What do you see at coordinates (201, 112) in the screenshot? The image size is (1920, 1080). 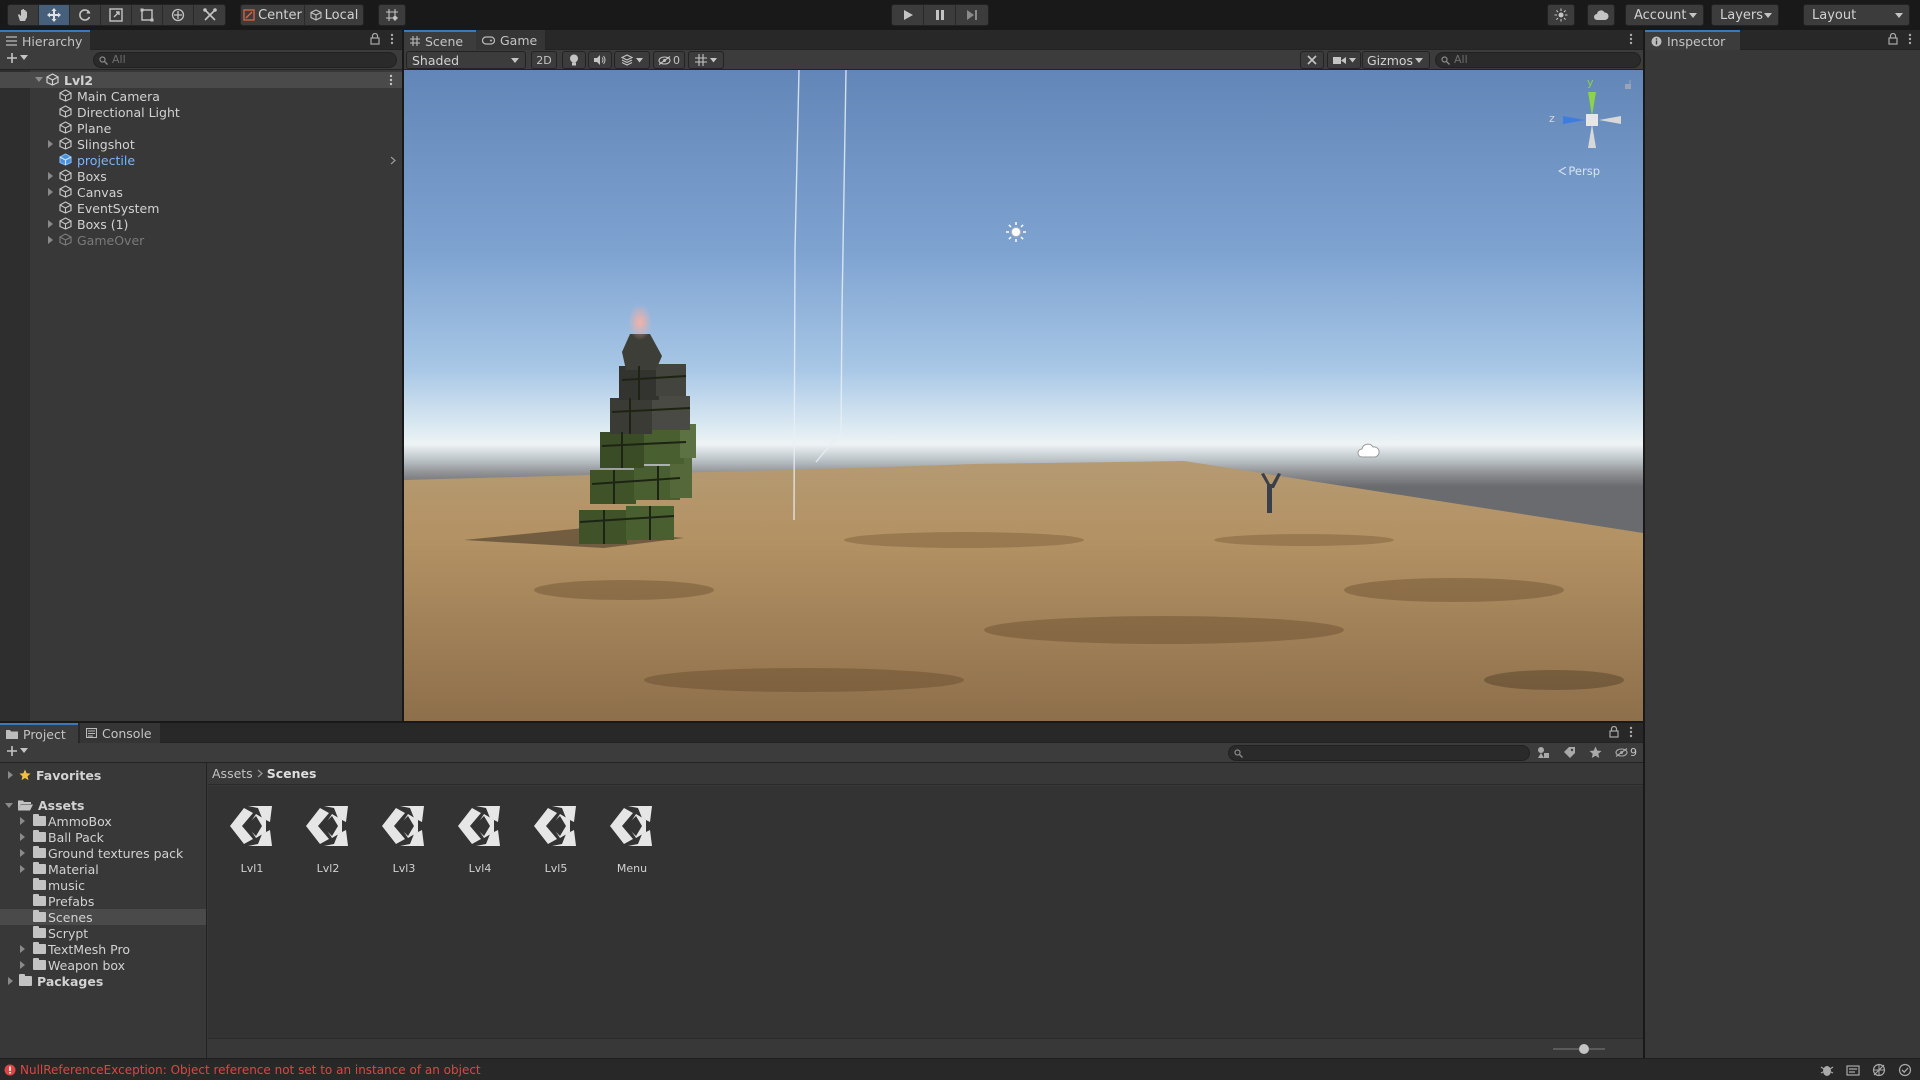 I see `hierarchy-item: Directional Light` at bounding box center [201, 112].